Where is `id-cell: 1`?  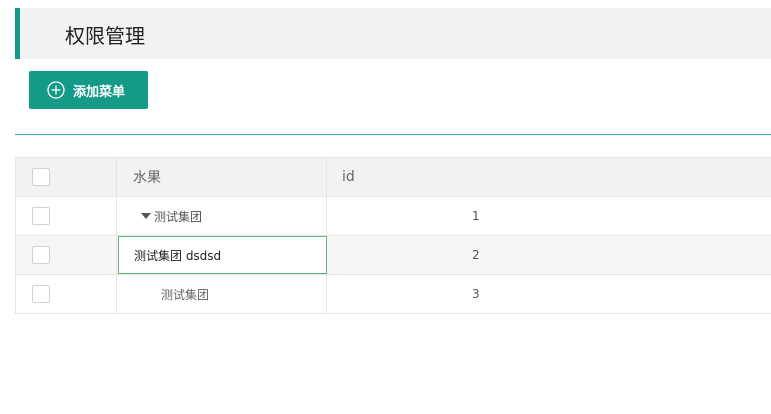
id-cell: 1 is located at coordinates (548, 216).